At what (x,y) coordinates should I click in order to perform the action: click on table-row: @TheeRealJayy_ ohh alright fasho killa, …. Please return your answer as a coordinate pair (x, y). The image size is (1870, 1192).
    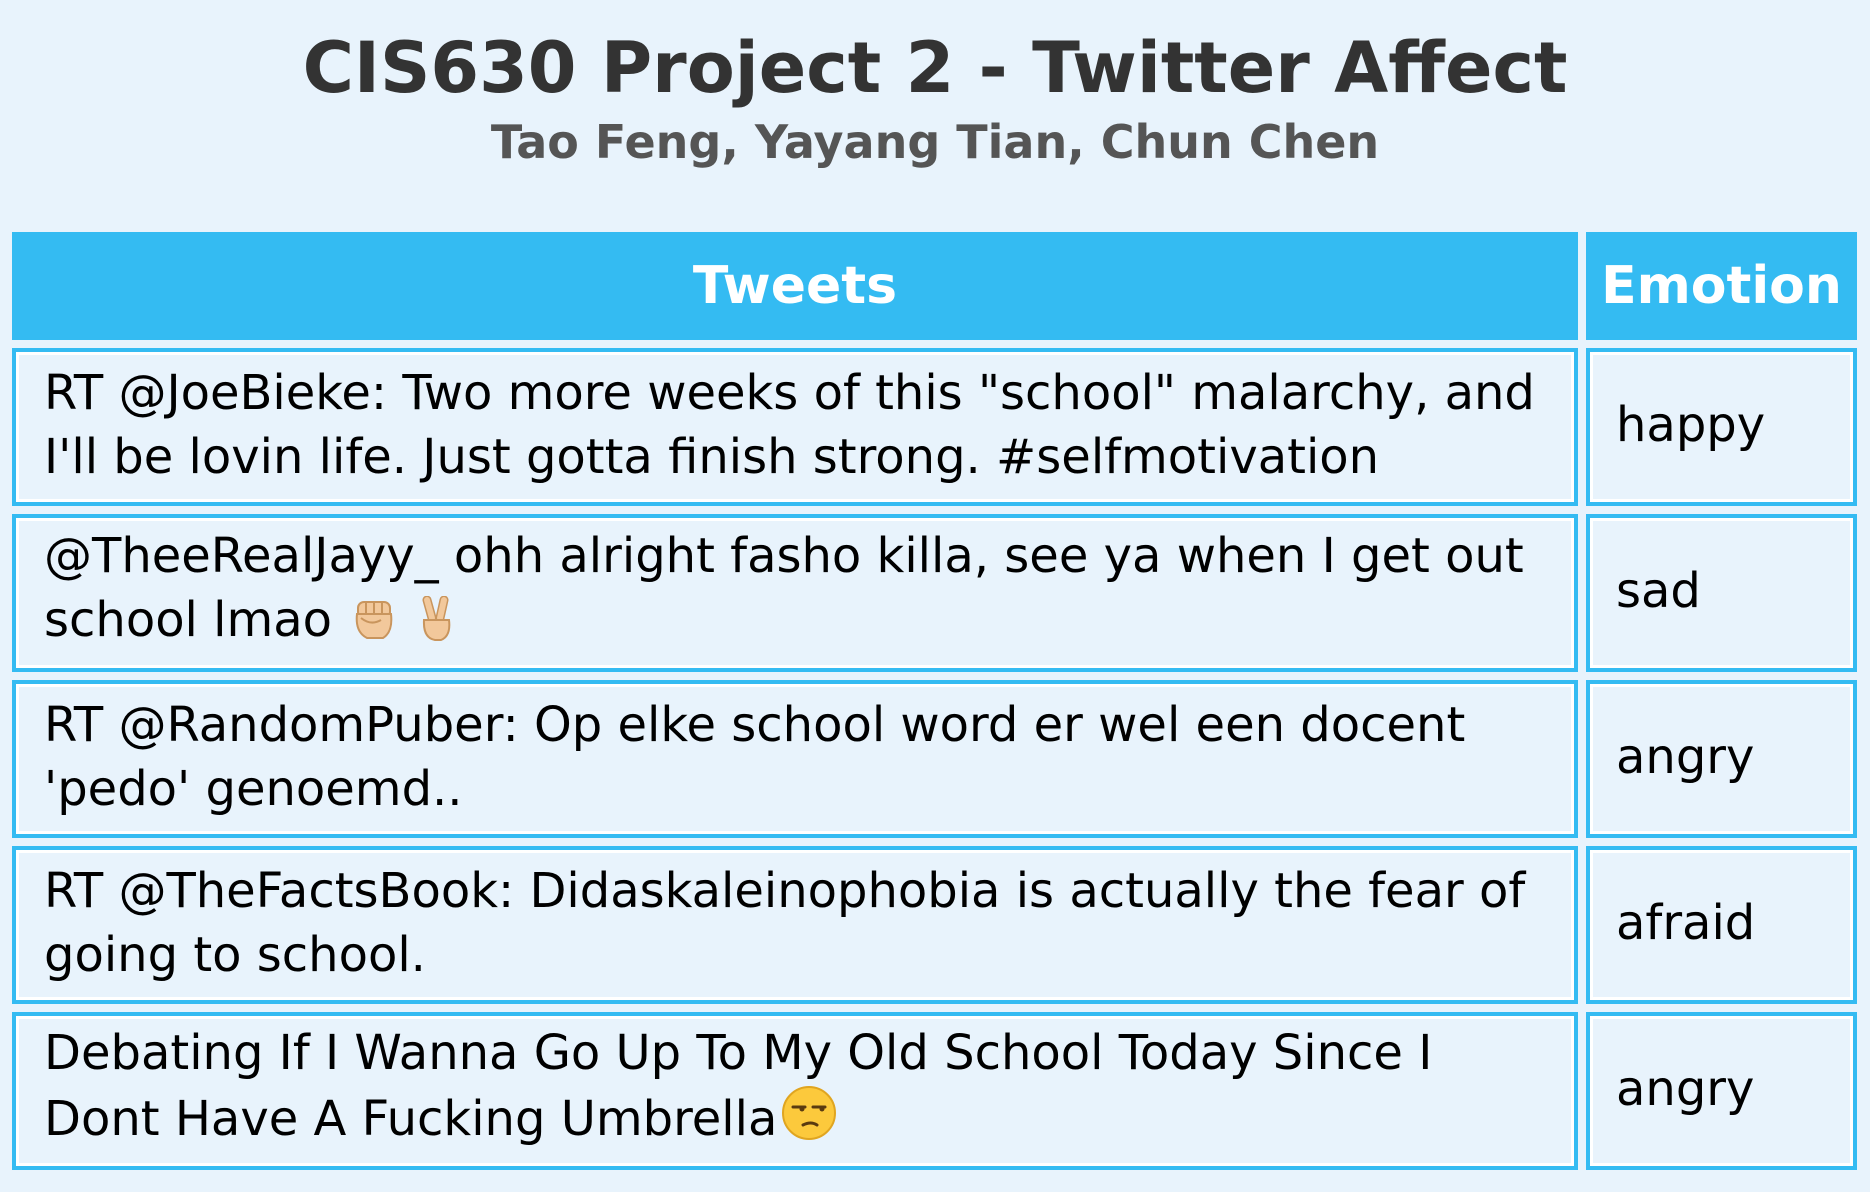
    Looking at the image, I should click on (934, 593).